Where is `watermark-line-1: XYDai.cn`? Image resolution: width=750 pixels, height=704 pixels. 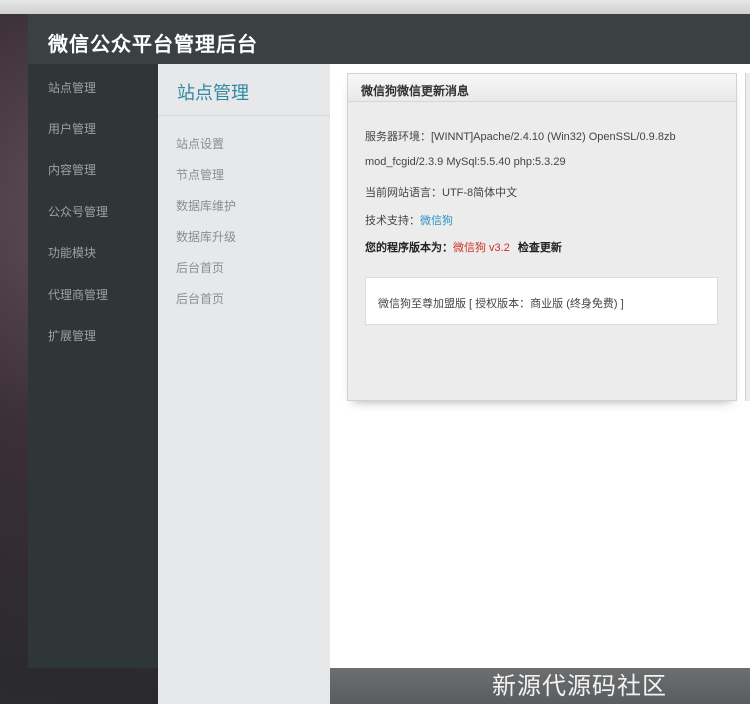 watermark-line-1: XYDai.cn is located at coordinates (588, 642).